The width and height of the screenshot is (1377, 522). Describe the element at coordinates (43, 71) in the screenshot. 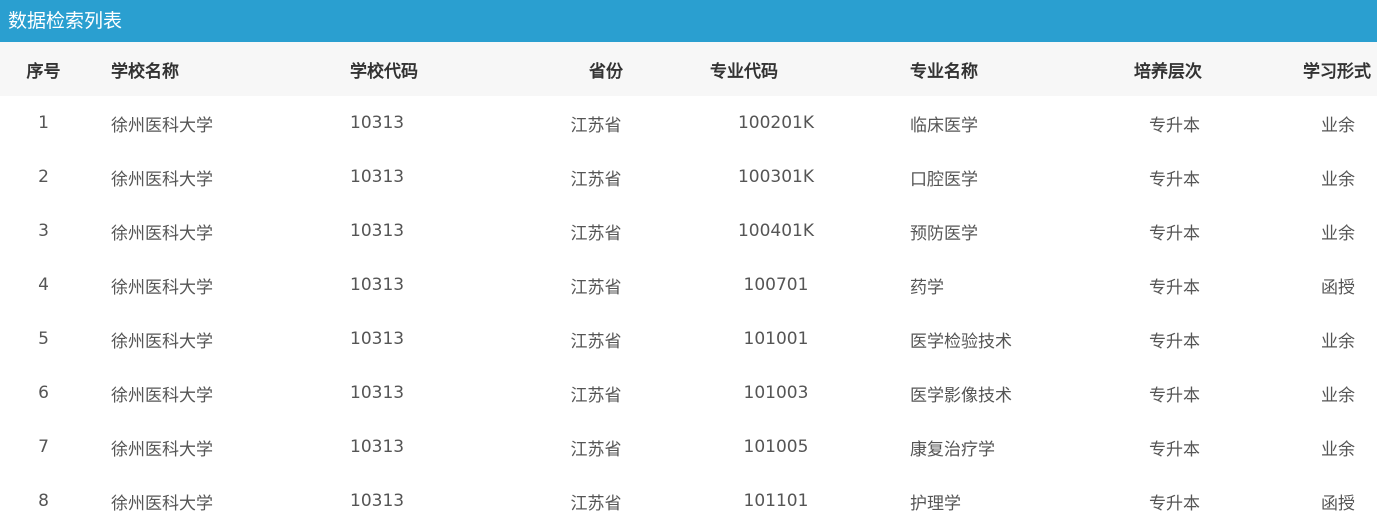

I see `column-header-seq: 序号` at that location.